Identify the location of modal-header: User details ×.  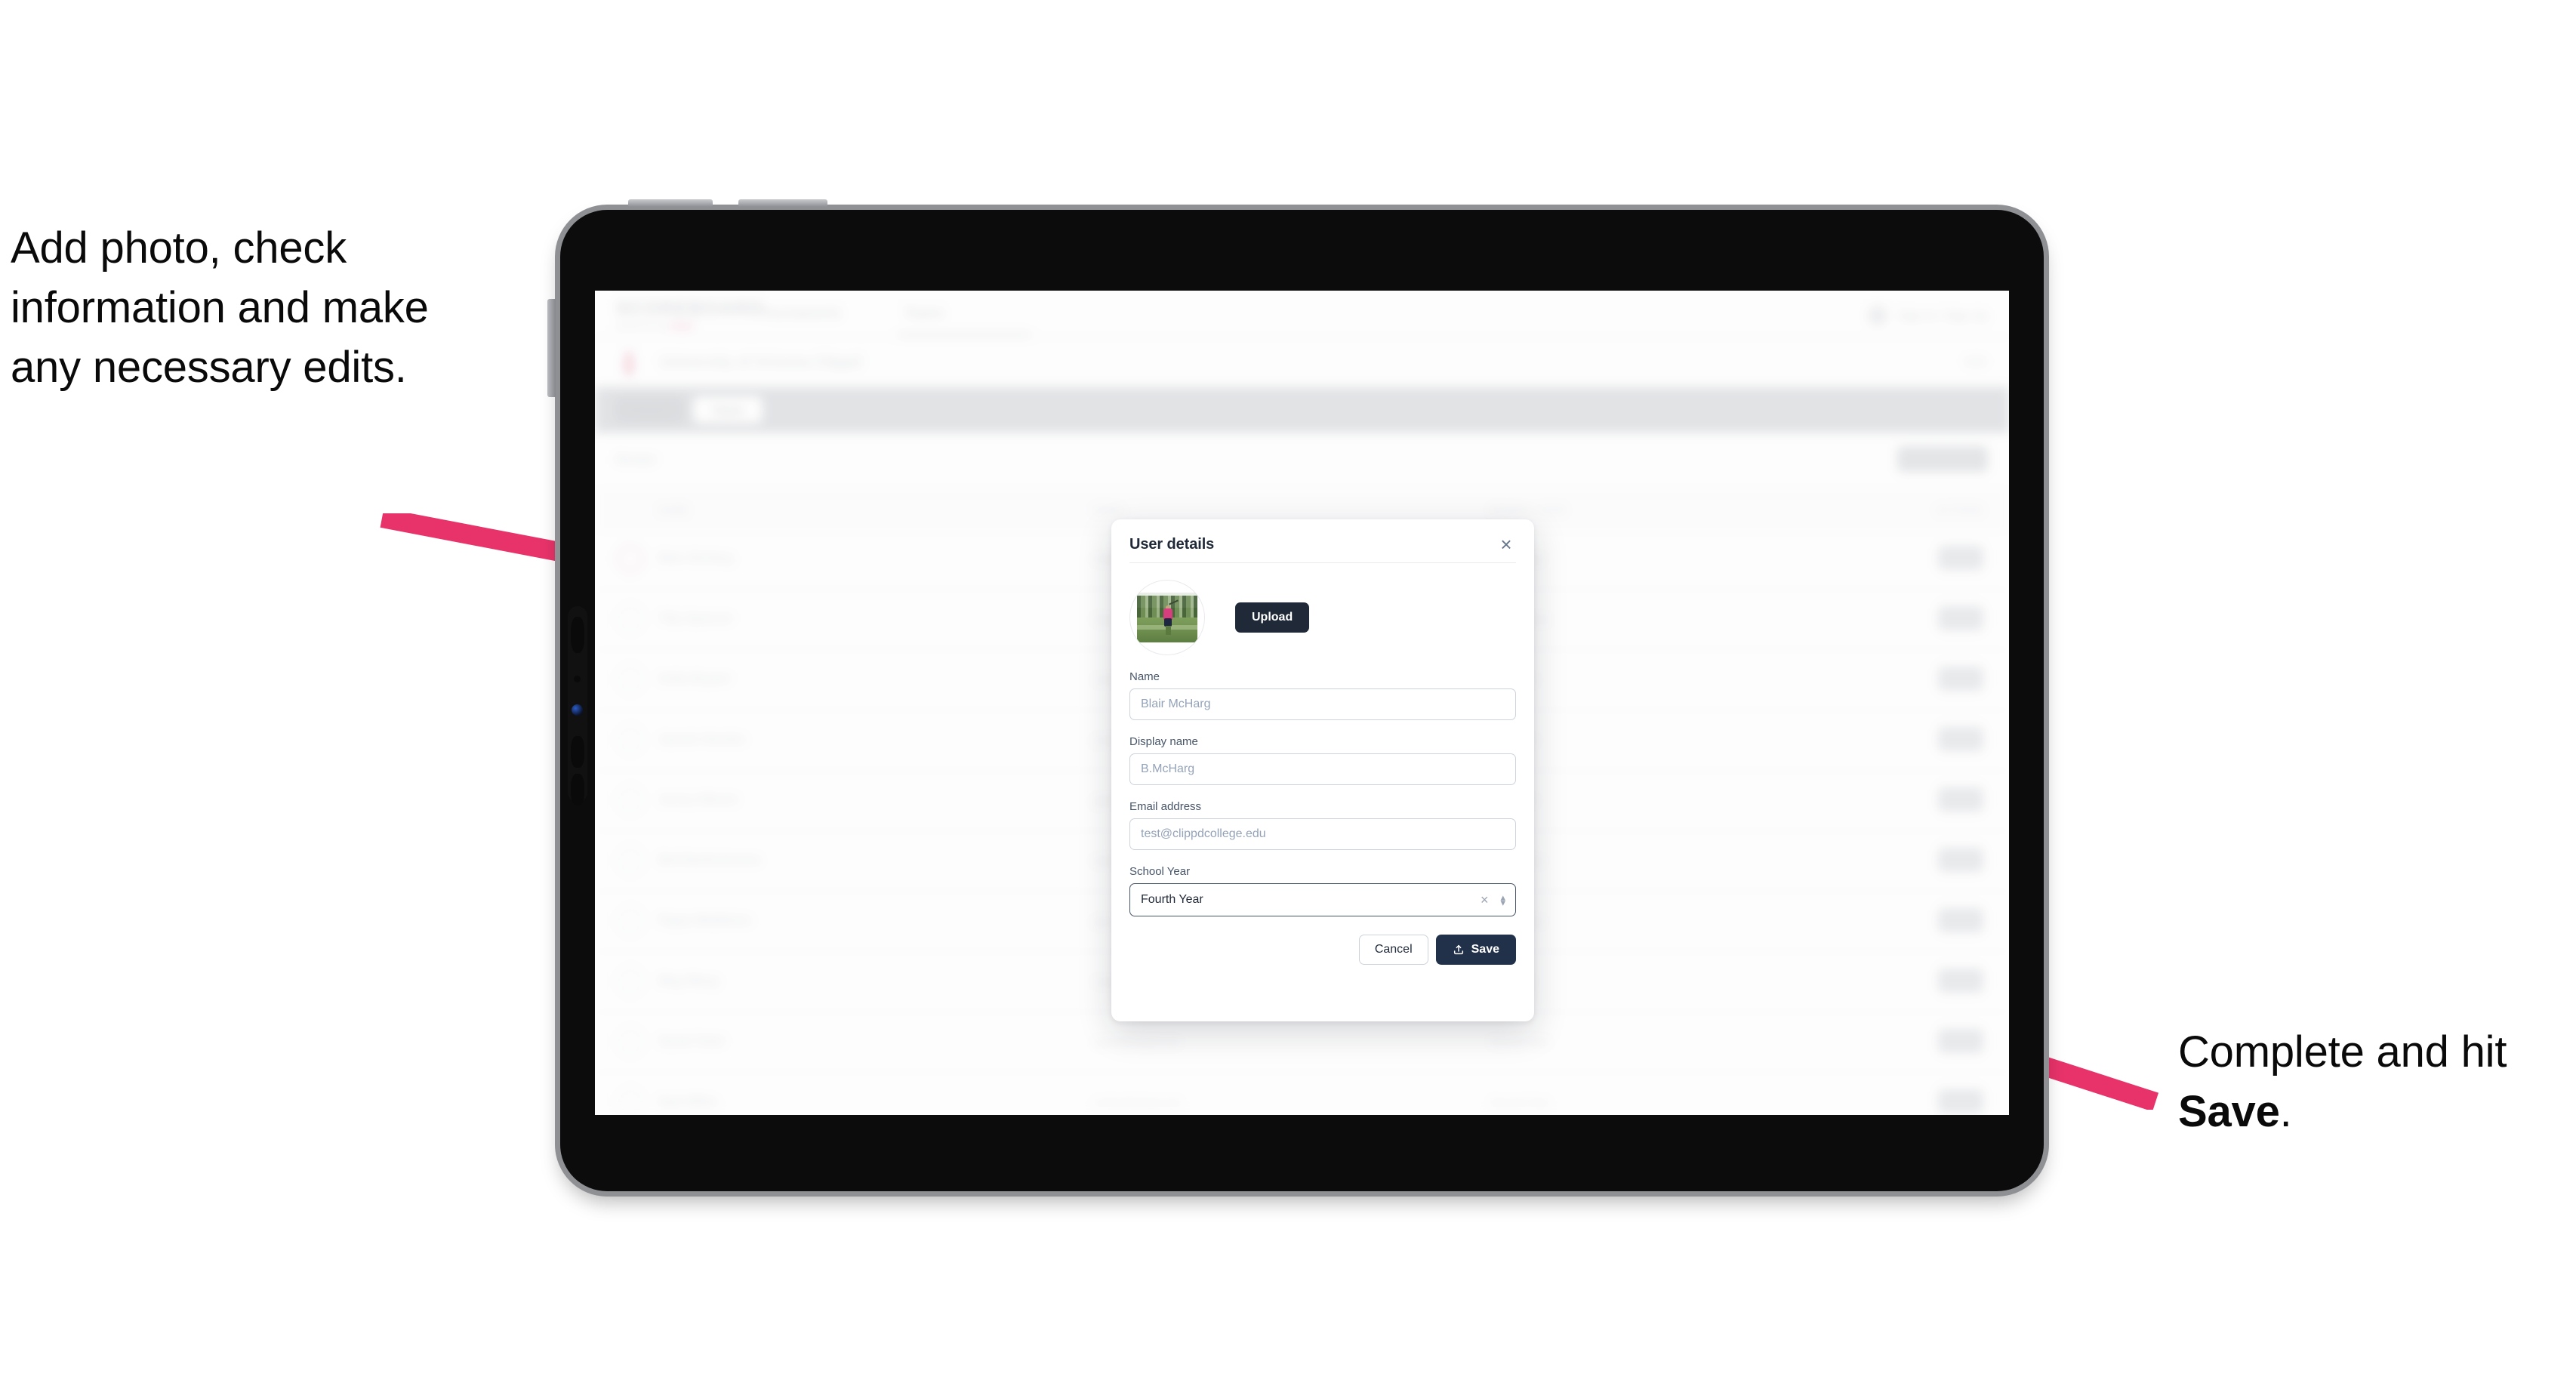
(1323, 548).